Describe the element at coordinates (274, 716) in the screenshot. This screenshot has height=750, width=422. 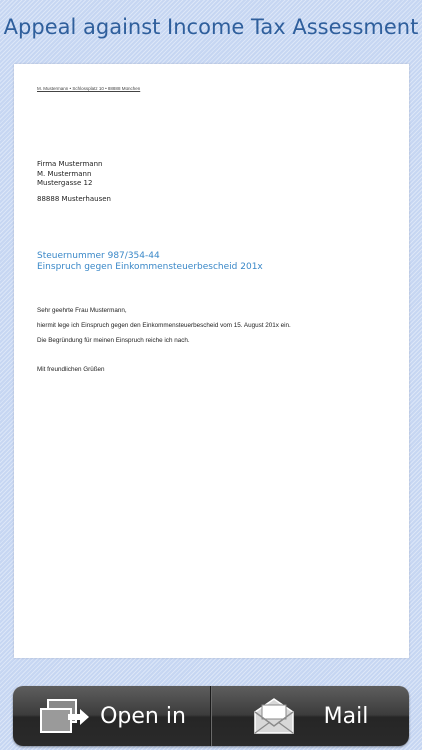
I see `mail-envelope-icon` at that location.